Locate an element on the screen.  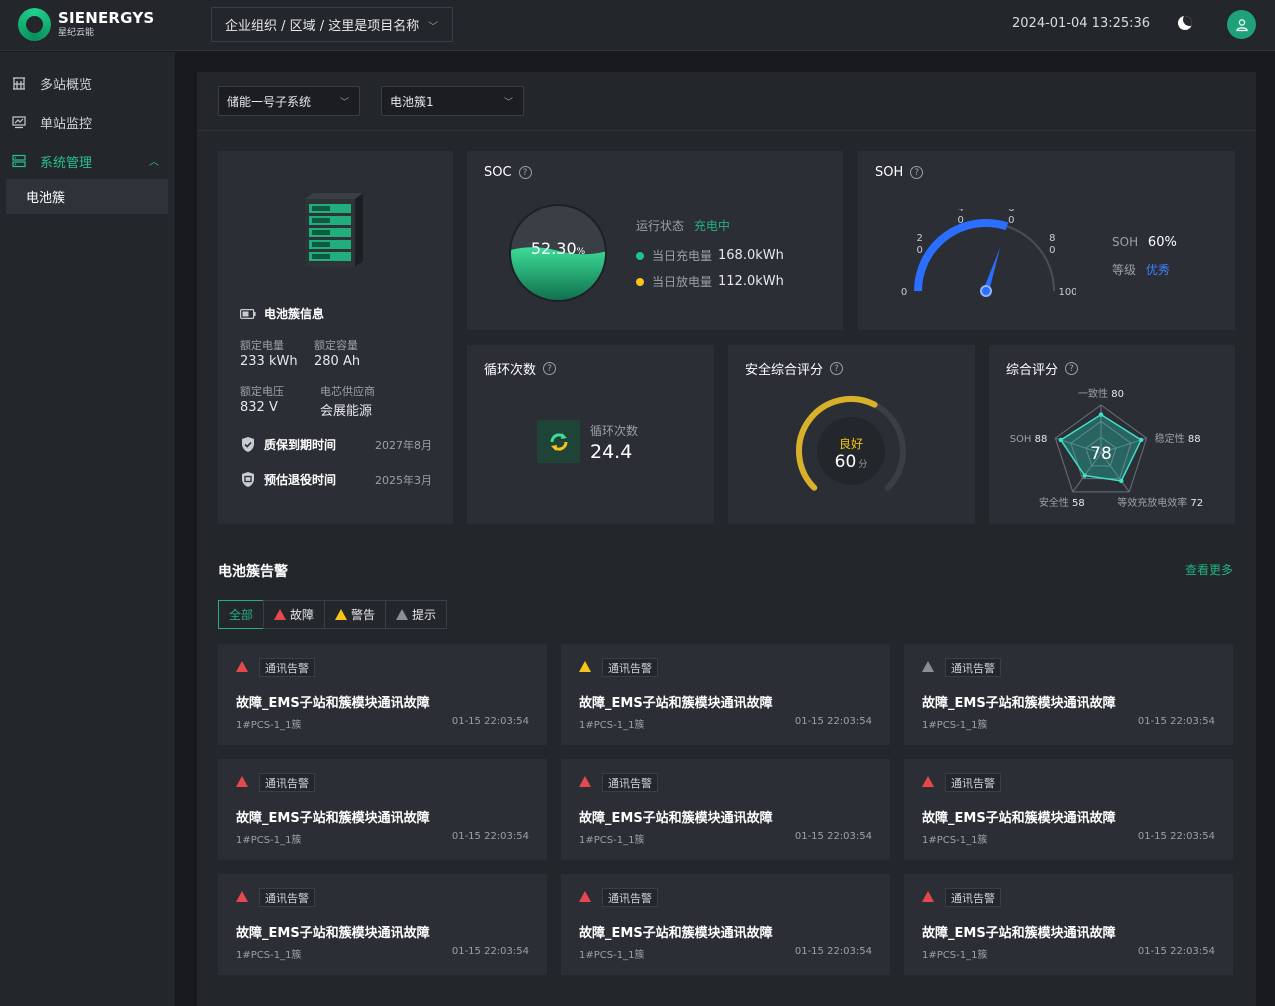
rated-capacity-value: 280 Ah is located at coordinates (337, 361).